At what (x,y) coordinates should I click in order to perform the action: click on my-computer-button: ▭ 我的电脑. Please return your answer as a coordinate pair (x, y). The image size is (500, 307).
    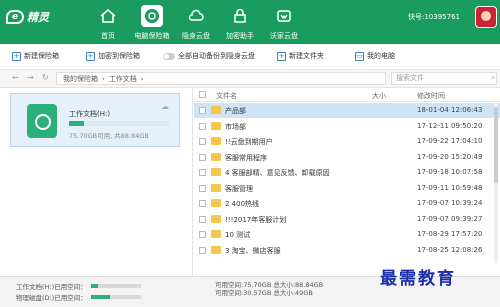
    Looking at the image, I should click on (375, 56).